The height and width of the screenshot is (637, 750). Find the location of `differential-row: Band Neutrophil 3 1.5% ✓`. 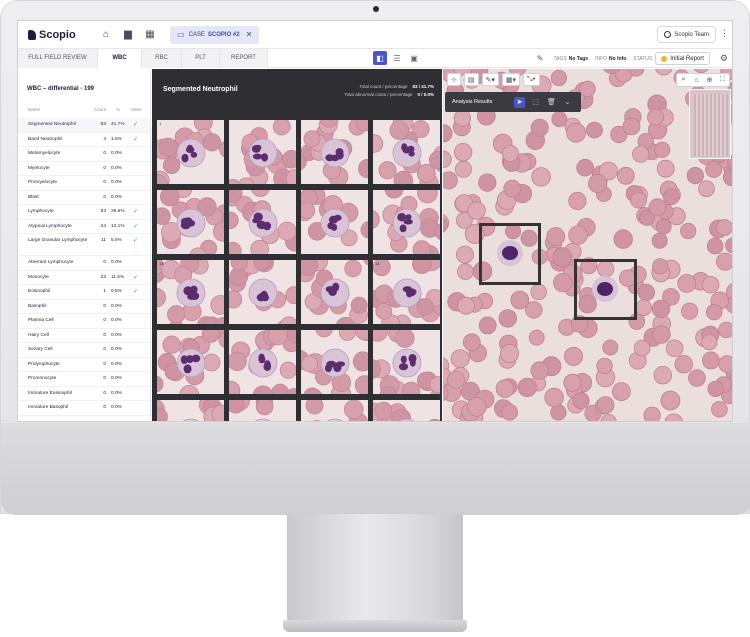

differential-row: Band Neutrophil 3 1.5% ✓ is located at coordinates (84, 140).